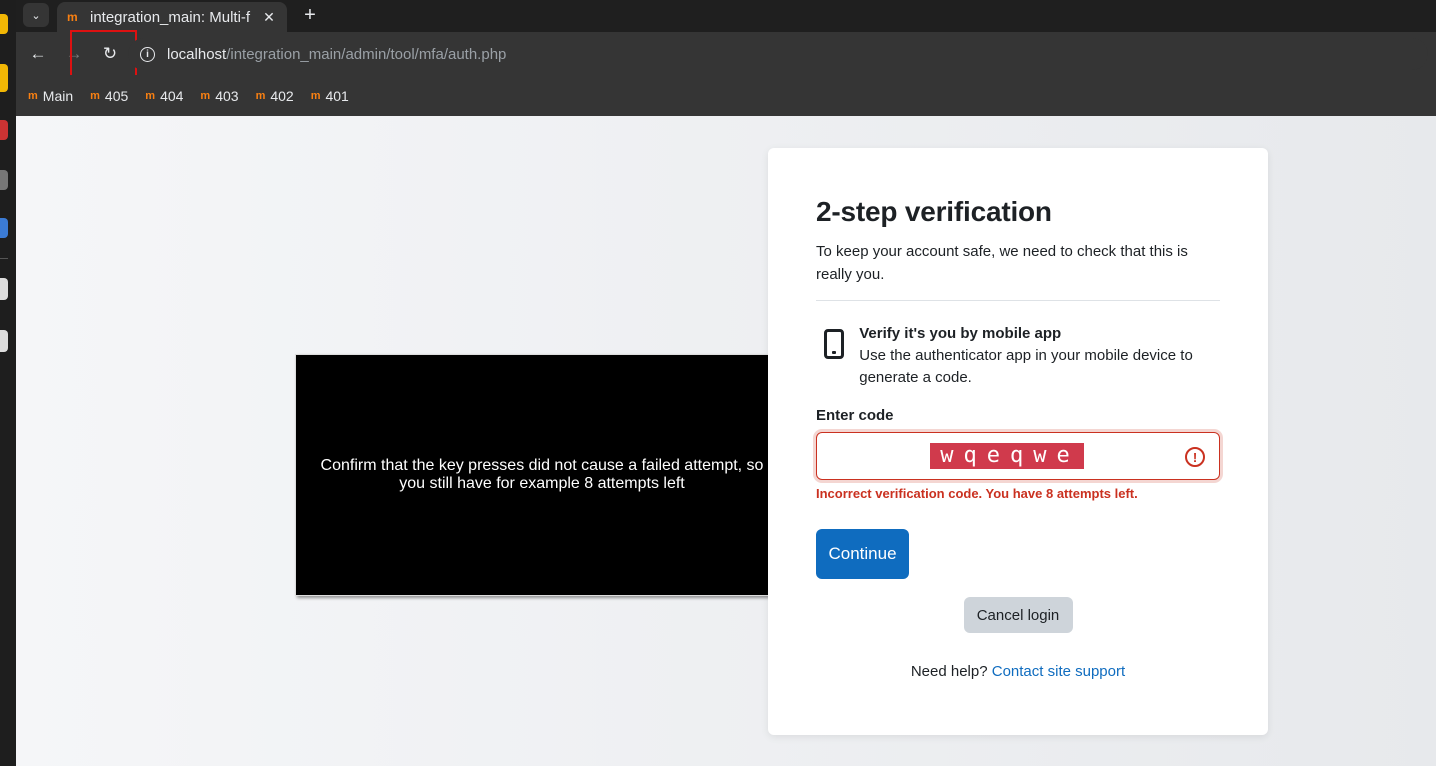  Describe the element at coordinates (862, 554) in the screenshot. I see `continue-button: Continue` at that location.